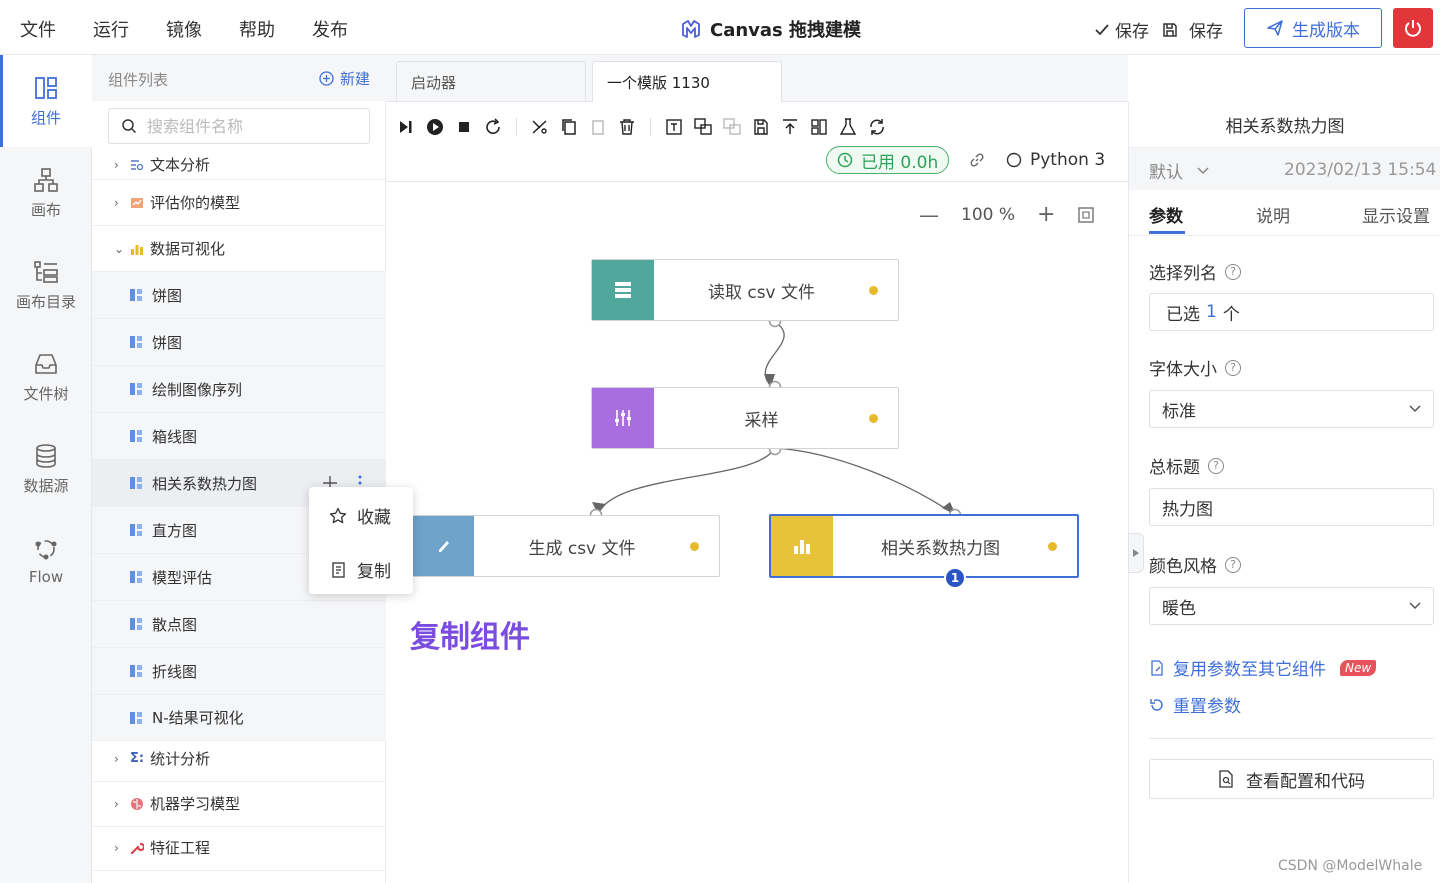 The height and width of the screenshot is (883, 1440). Describe the element at coordinates (848, 127) in the screenshot. I see `flask-icon` at that location.